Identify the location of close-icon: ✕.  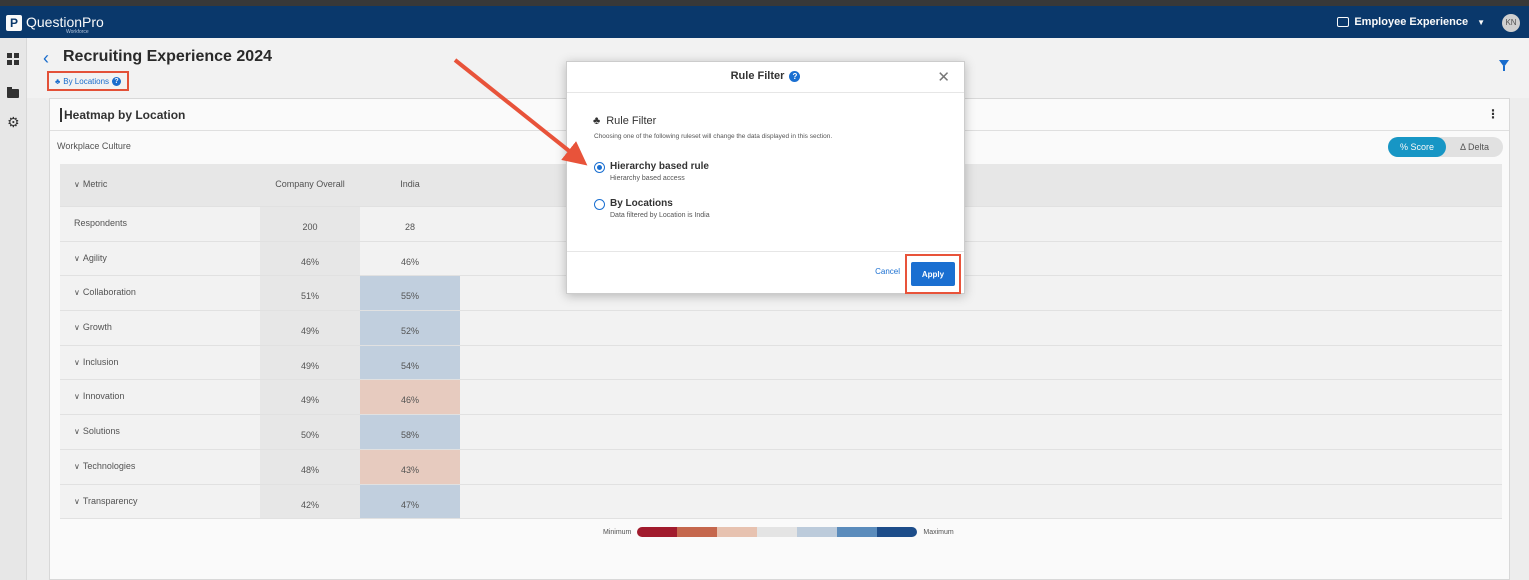
(943, 77).